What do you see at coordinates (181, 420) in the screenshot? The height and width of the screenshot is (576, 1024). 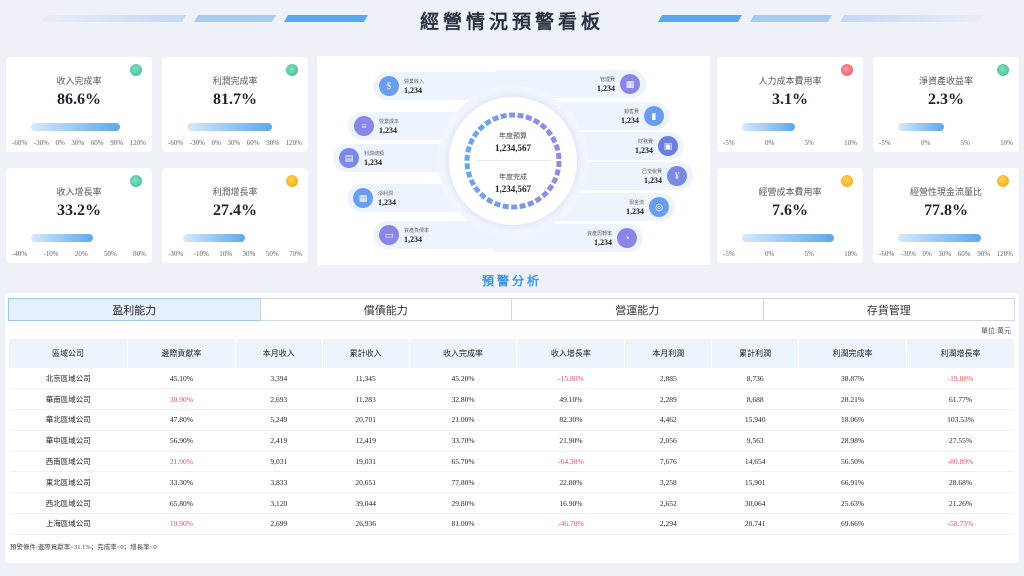 I see `table-cell: 47.80%` at bounding box center [181, 420].